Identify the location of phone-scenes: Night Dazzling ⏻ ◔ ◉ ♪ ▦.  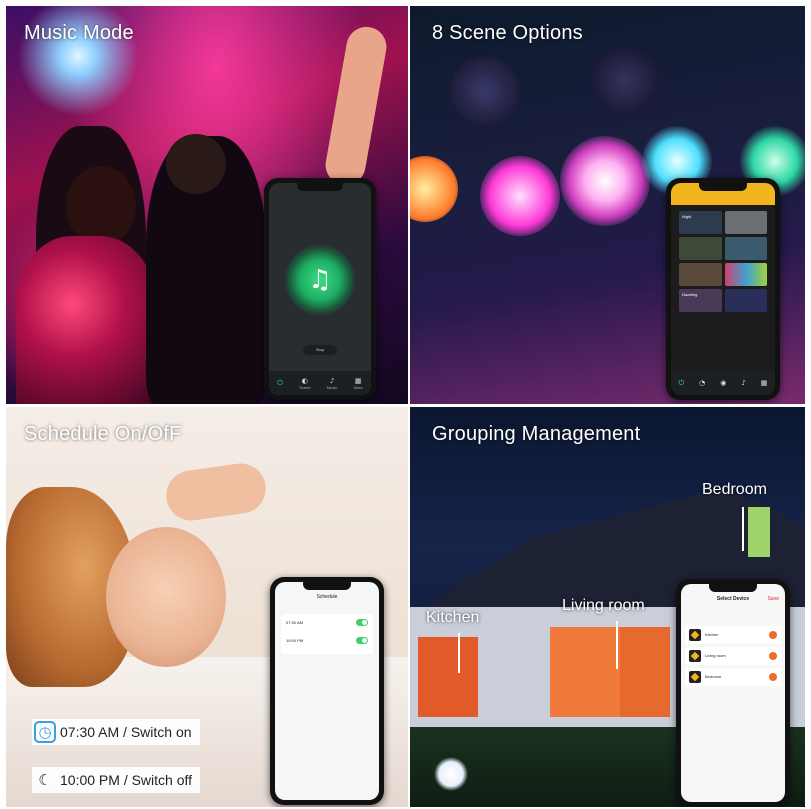
(723, 289).